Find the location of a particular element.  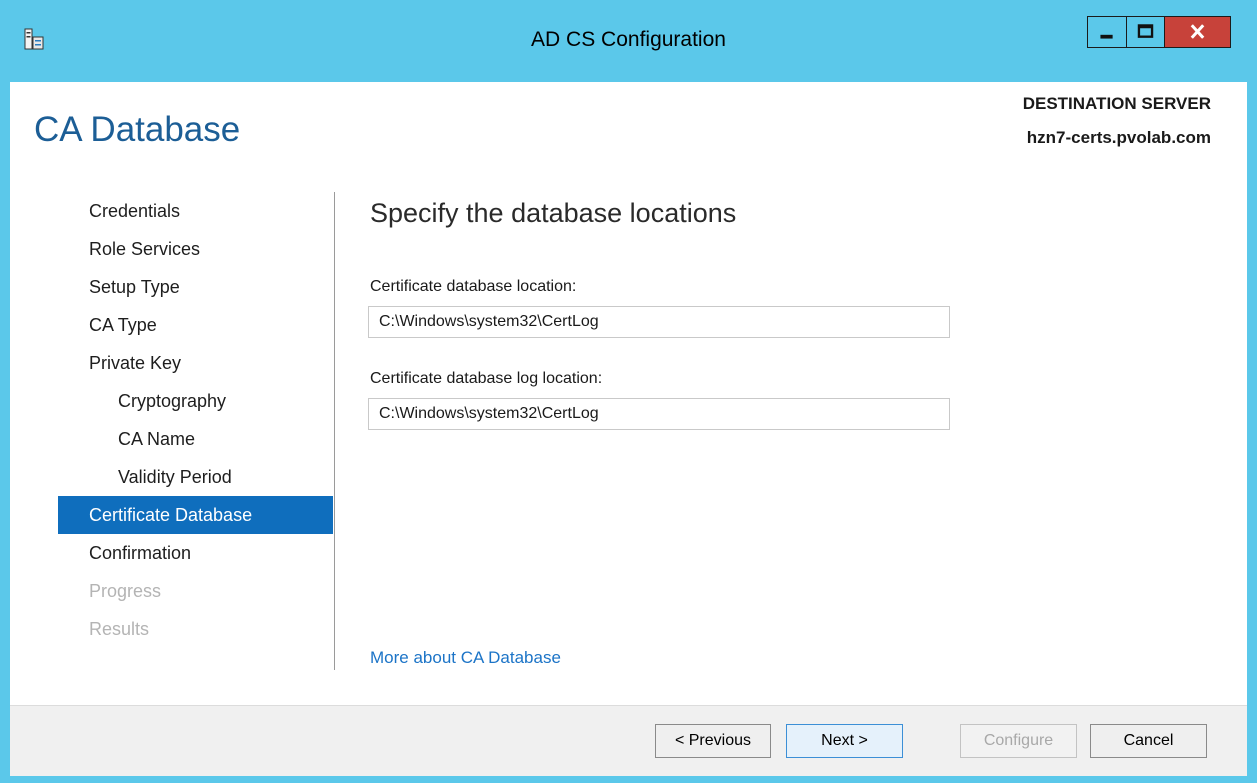

nav-item-ca-type: CA Type is located at coordinates (195, 325).